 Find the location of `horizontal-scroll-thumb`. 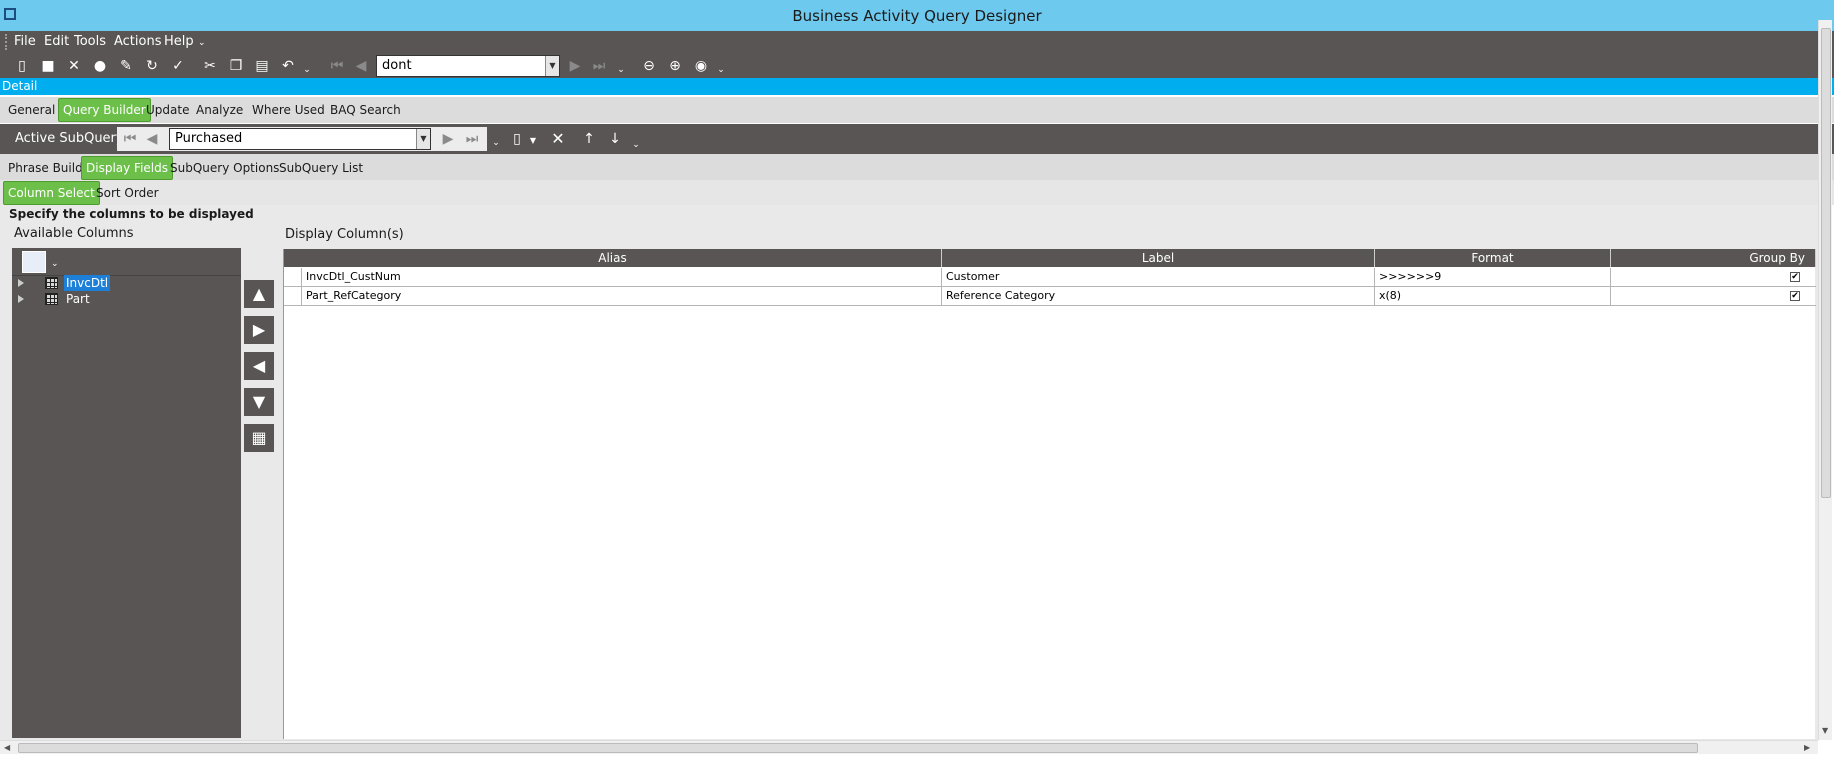

horizontal-scroll-thumb is located at coordinates (858, 748).